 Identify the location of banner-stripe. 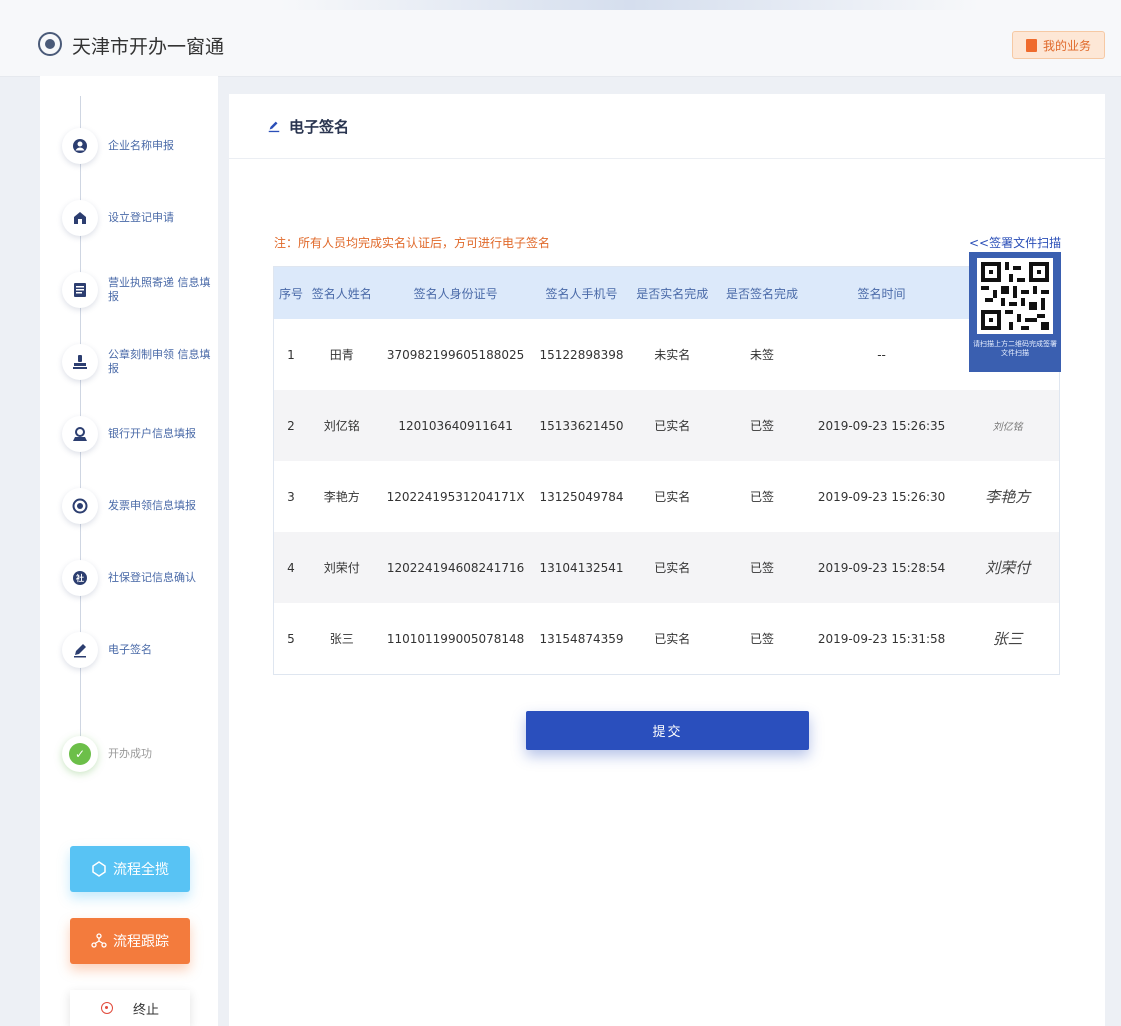
(630, 5).